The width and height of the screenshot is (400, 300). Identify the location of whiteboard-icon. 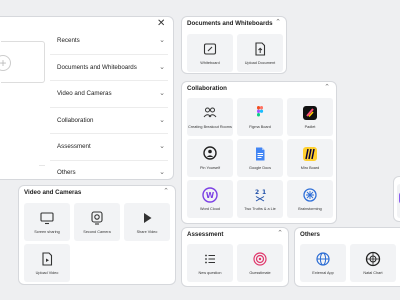
(210, 49).